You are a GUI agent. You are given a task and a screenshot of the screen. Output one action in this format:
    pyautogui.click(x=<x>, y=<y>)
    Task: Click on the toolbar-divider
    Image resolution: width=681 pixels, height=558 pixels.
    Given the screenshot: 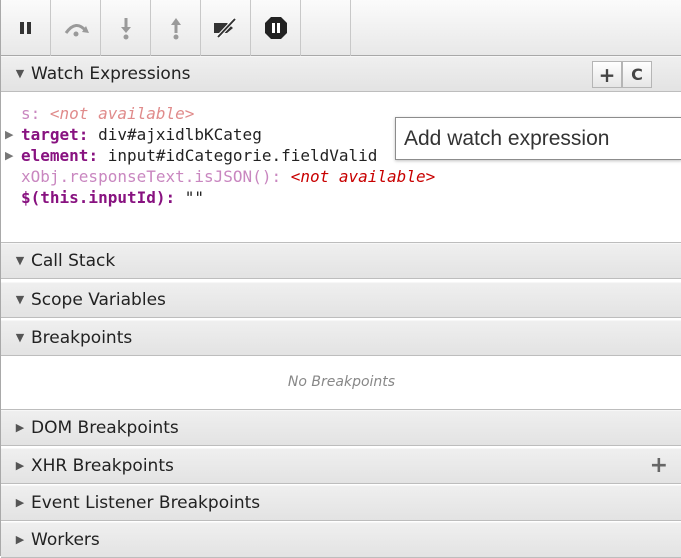 What is the action you would take?
    pyautogui.click(x=350, y=28)
    